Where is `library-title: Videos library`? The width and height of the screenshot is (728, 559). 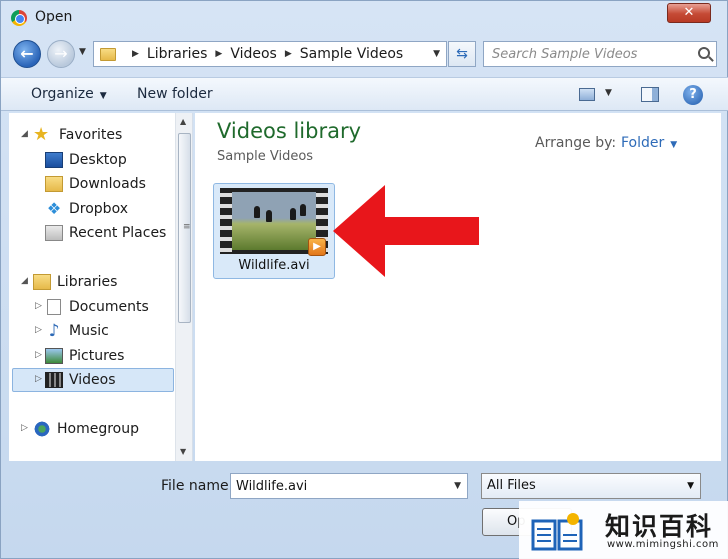 library-title: Videos library is located at coordinates (289, 131).